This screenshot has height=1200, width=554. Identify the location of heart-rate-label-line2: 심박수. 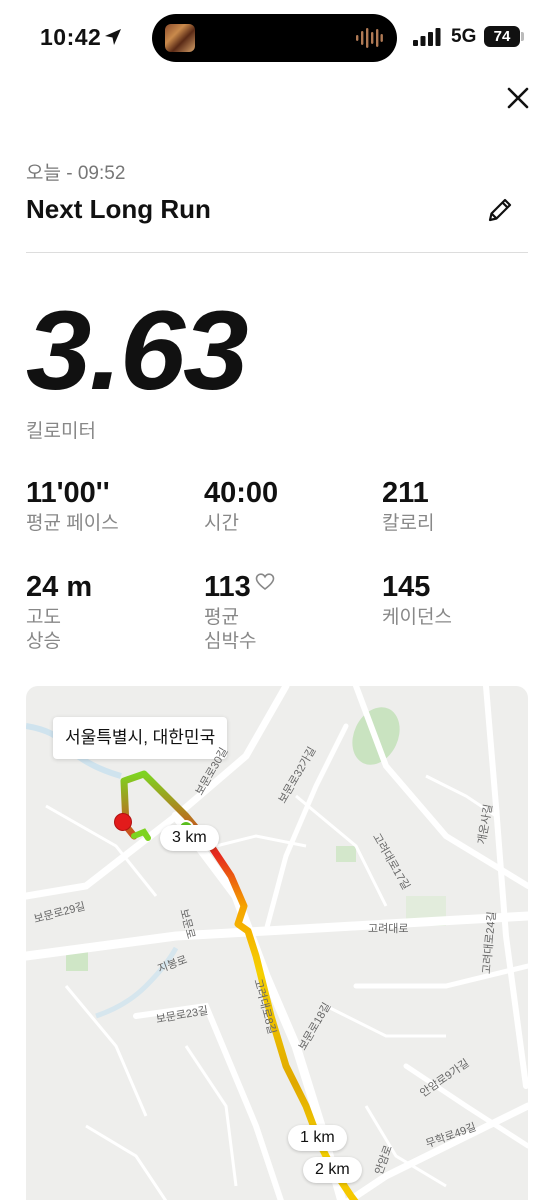
(230, 641).